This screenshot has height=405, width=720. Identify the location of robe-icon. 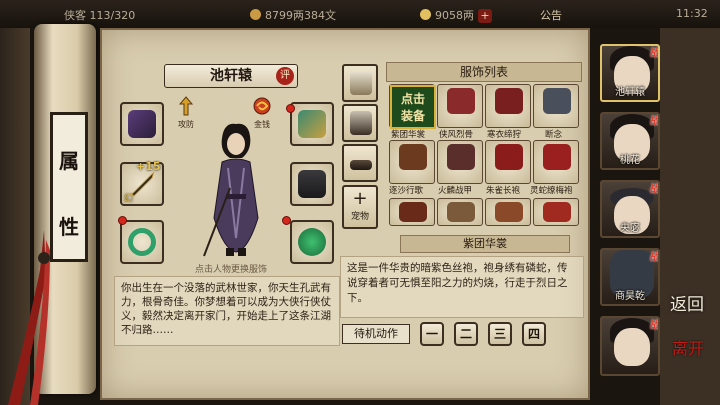
(361, 83).